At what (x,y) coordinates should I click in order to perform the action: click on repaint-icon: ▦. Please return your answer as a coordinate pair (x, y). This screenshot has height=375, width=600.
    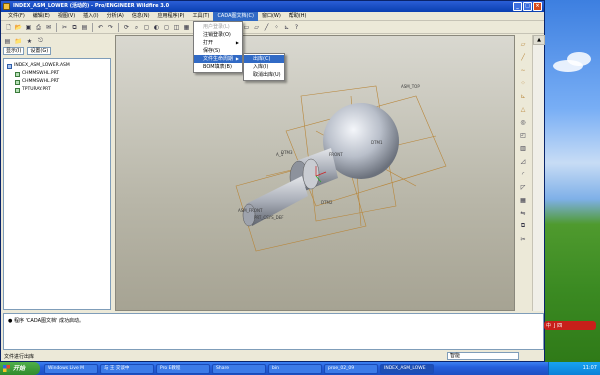
    Looking at the image, I should click on (186, 27).